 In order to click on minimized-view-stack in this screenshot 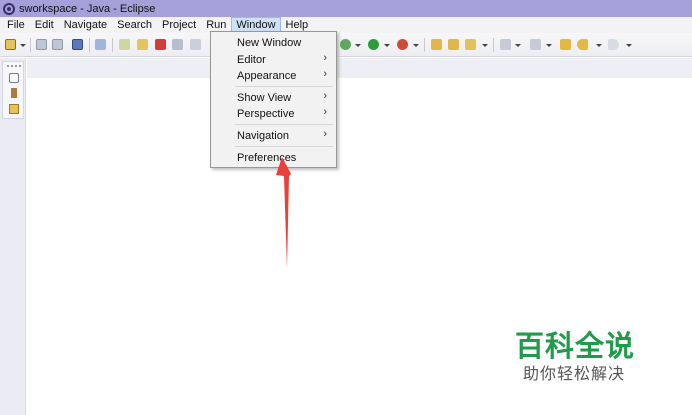, I will do `click(13, 90)`.